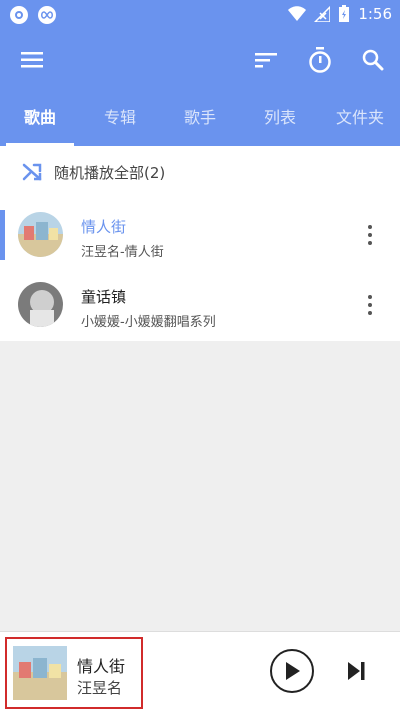 The width and height of the screenshot is (400, 711). I want to click on play-button, so click(292, 671).